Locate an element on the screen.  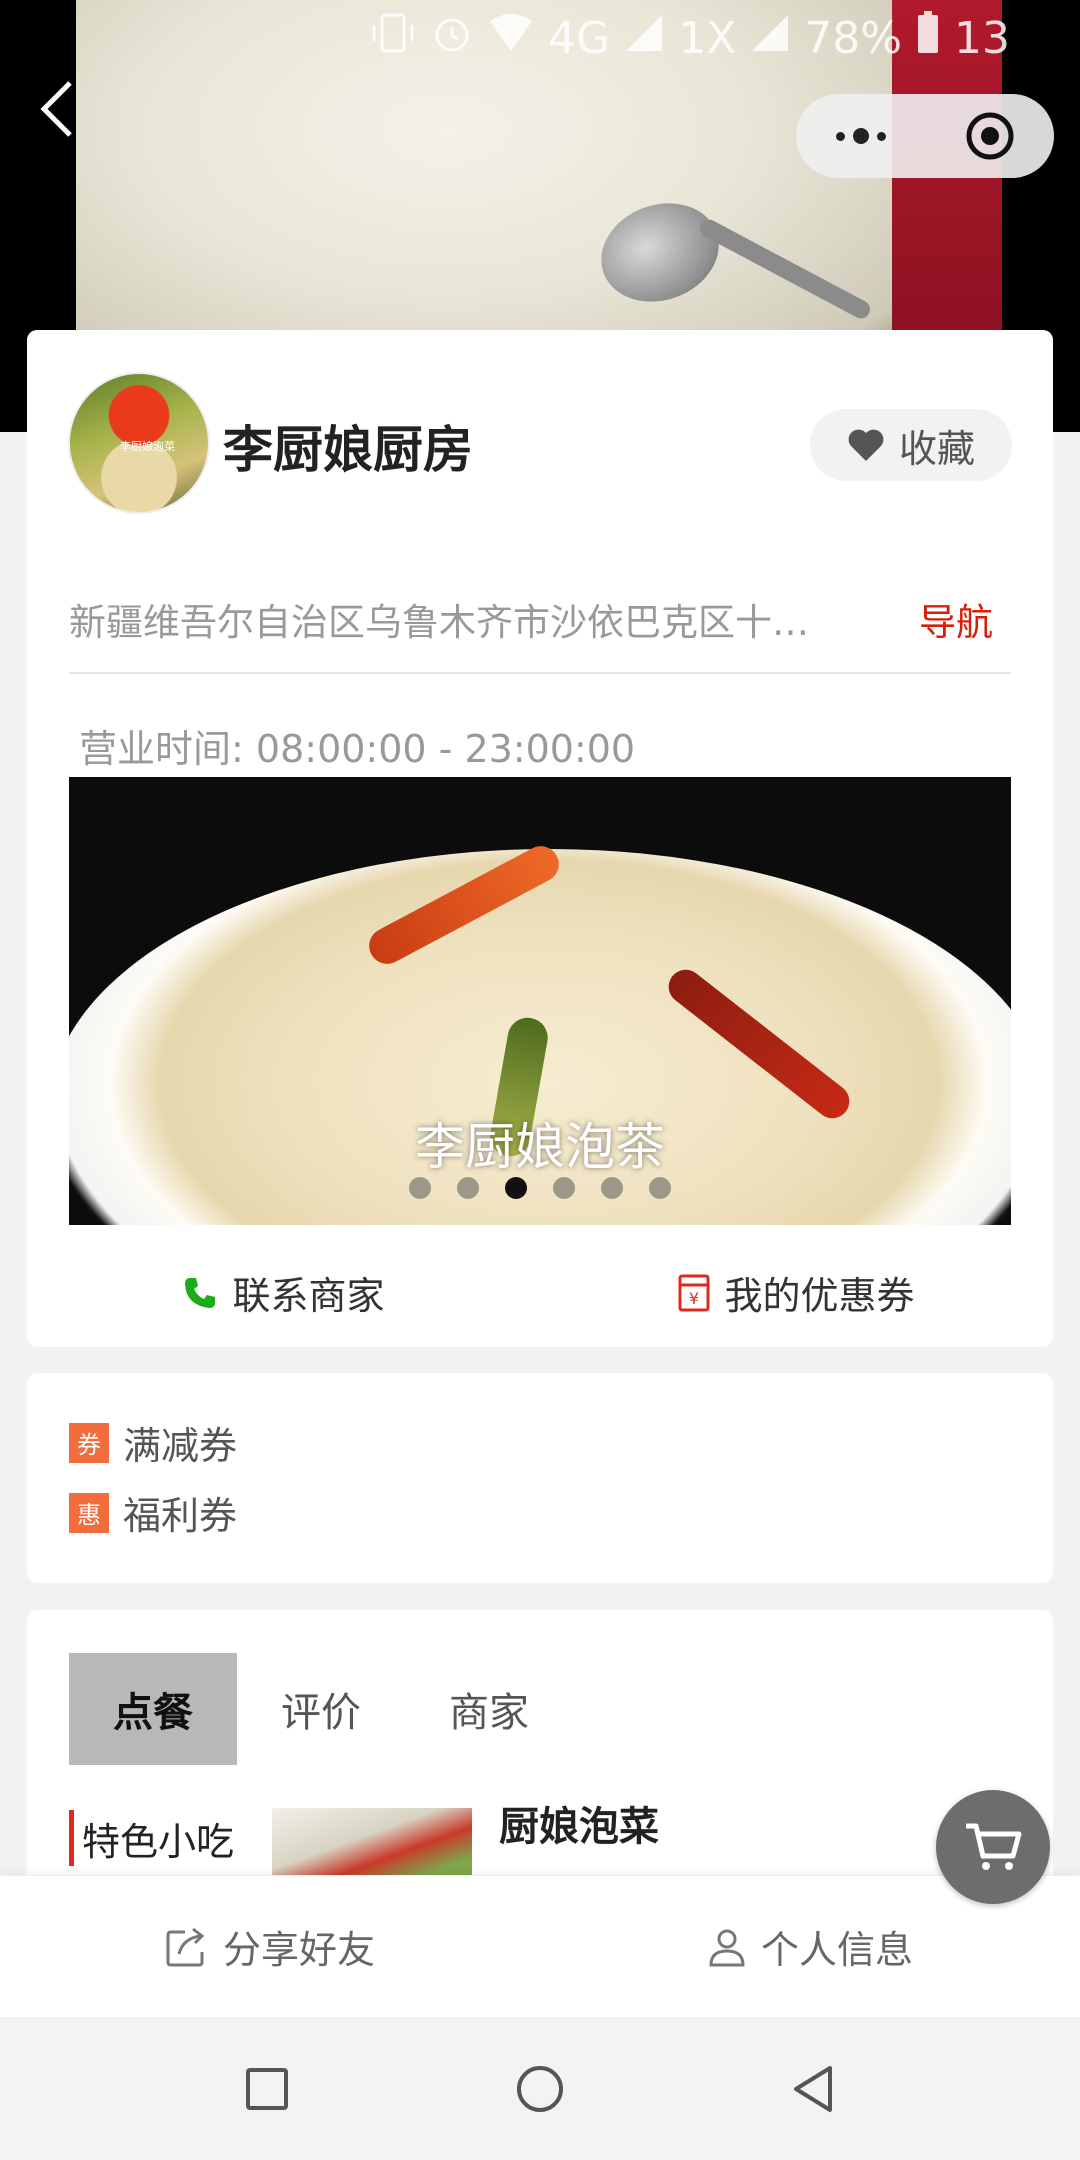
more-button is located at coordinates (860, 136).